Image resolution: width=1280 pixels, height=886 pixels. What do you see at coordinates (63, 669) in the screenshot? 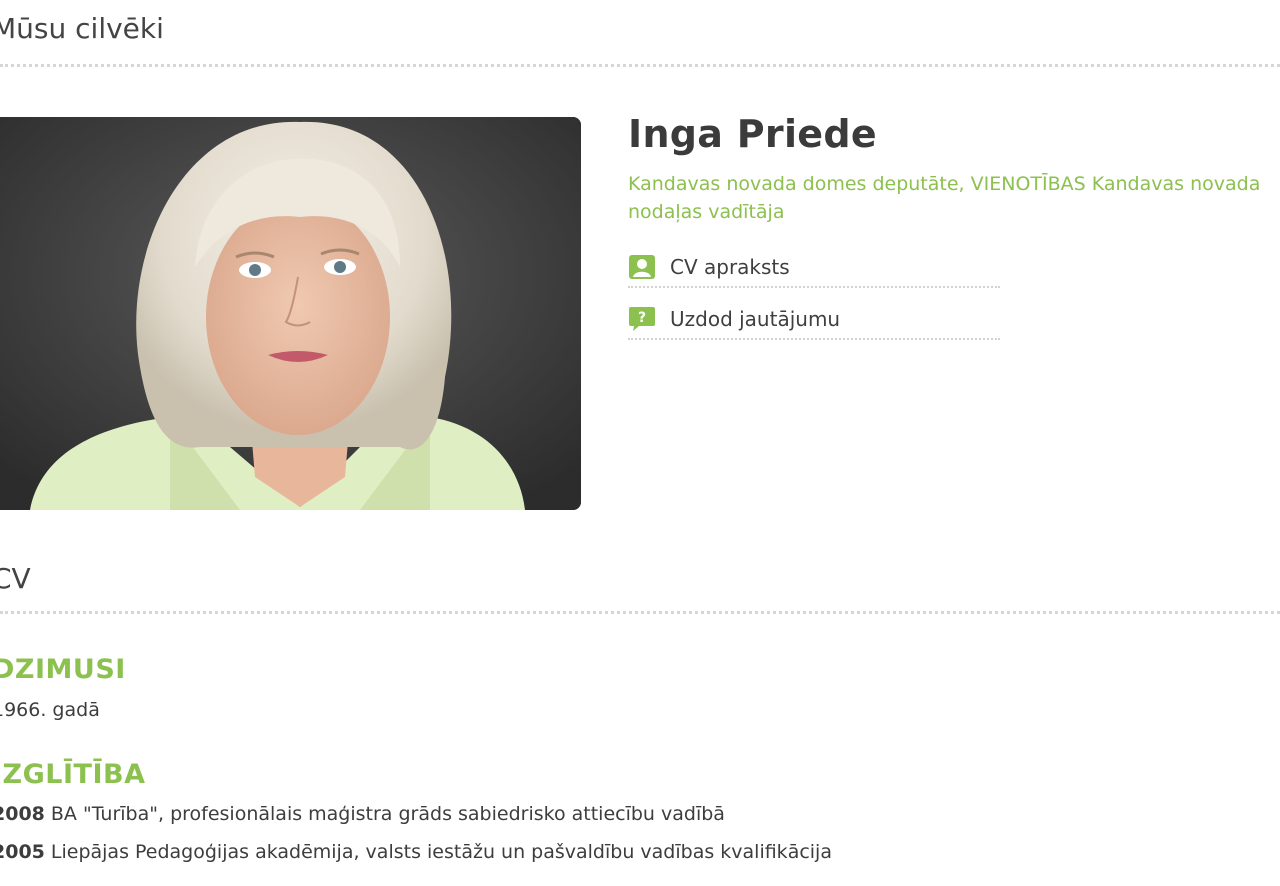
I see `born-heading: DZIMUSI` at bounding box center [63, 669].